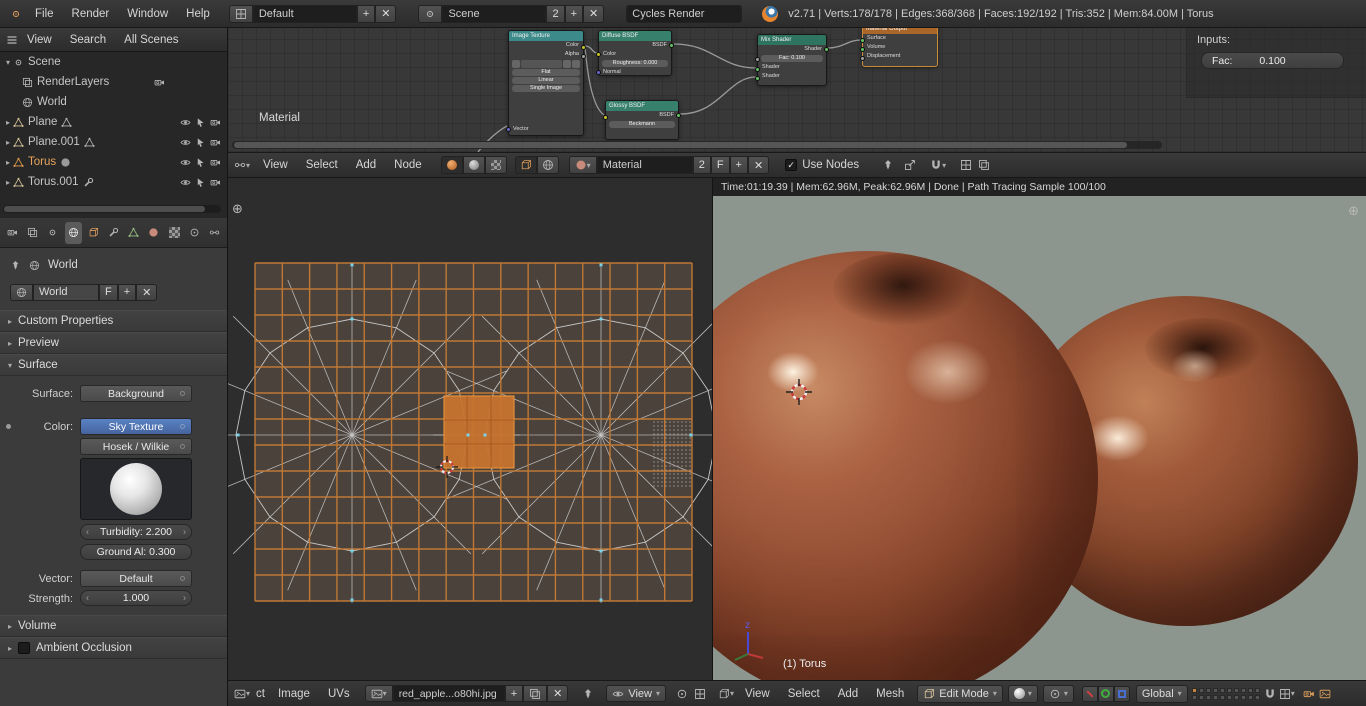 The width and height of the screenshot is (1366, 706). What do you see at coordinates (430, 13) in the screenshot?
I see `scene-browse-button` at bounding box center [430, 13].